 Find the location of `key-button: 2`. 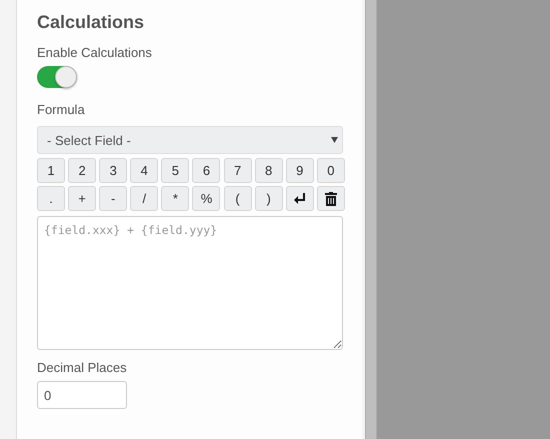

key-button: 2 is located at coordinates (82, 170).